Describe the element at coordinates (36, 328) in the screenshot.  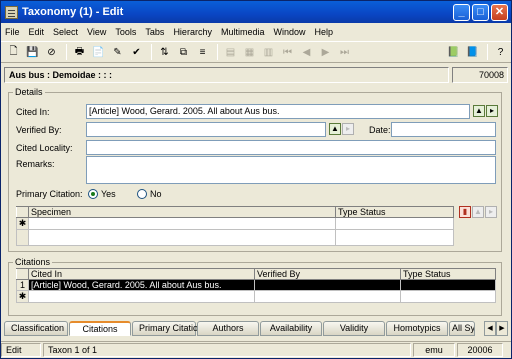
I see `tab-classification: Classification` at that location.